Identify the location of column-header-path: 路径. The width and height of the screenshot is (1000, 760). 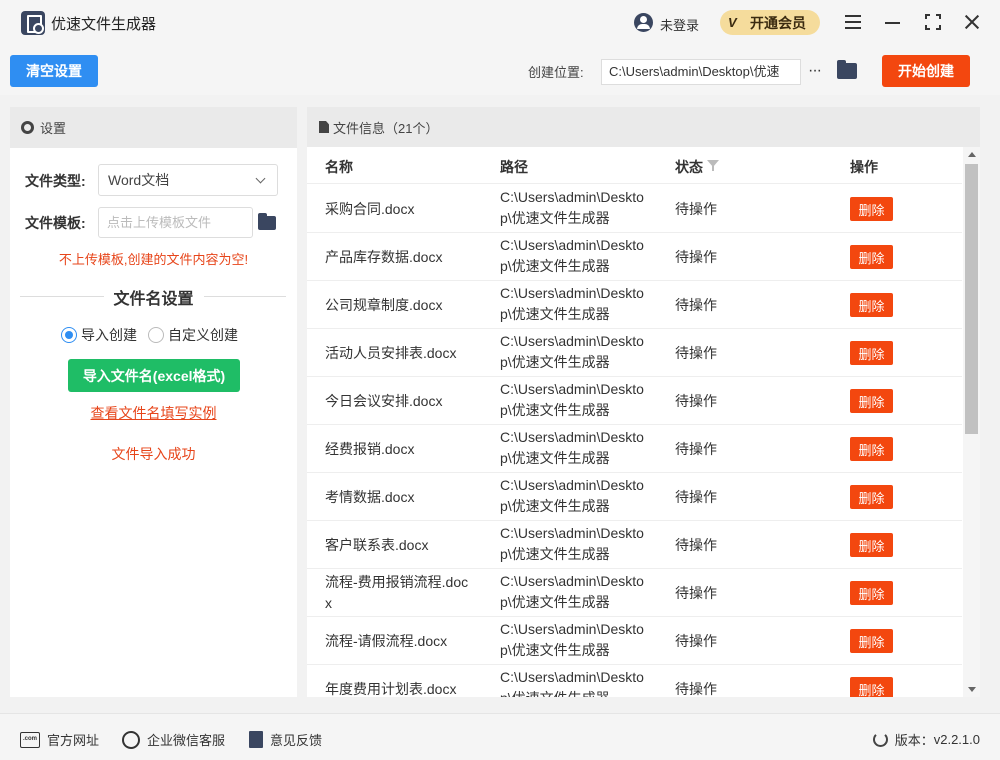
(514, 167).